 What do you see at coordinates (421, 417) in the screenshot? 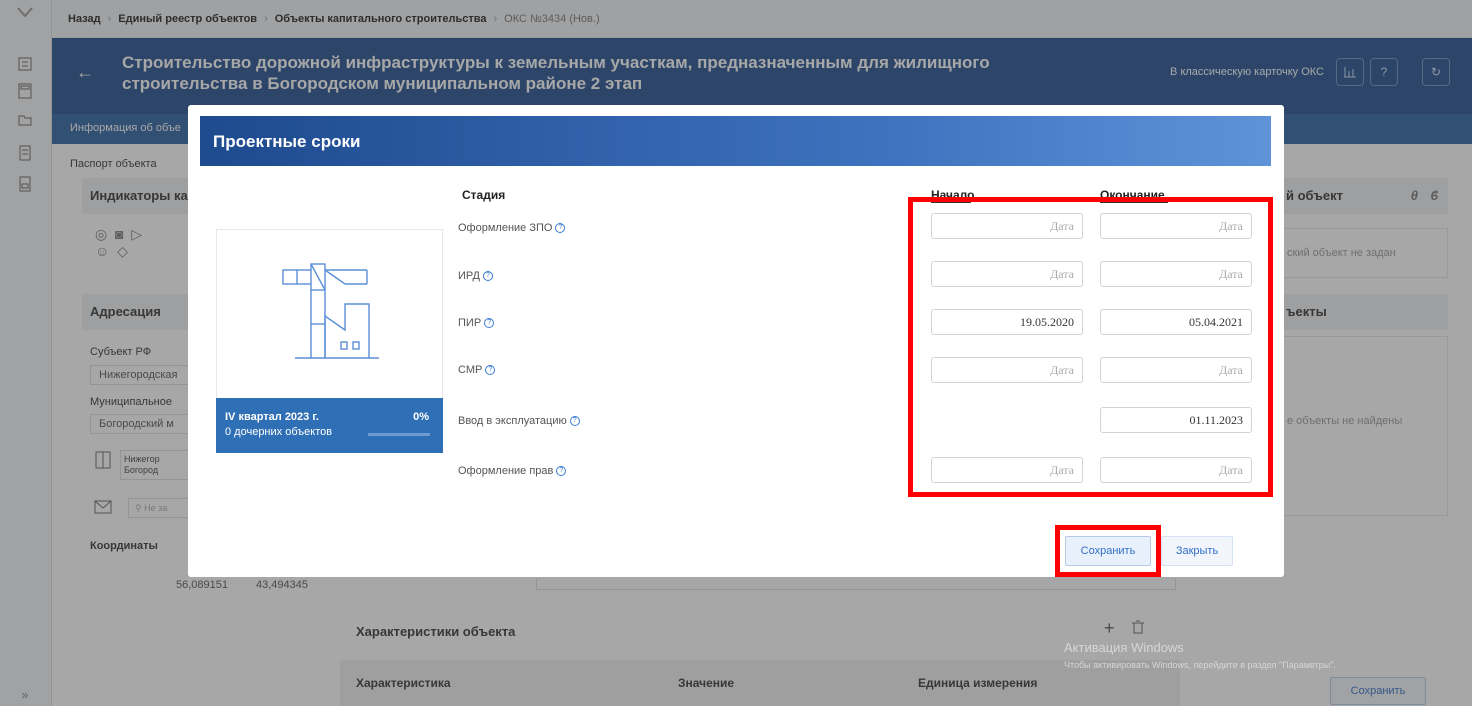
I see `progress-percent: 0%` at bounding box center [421, 417].